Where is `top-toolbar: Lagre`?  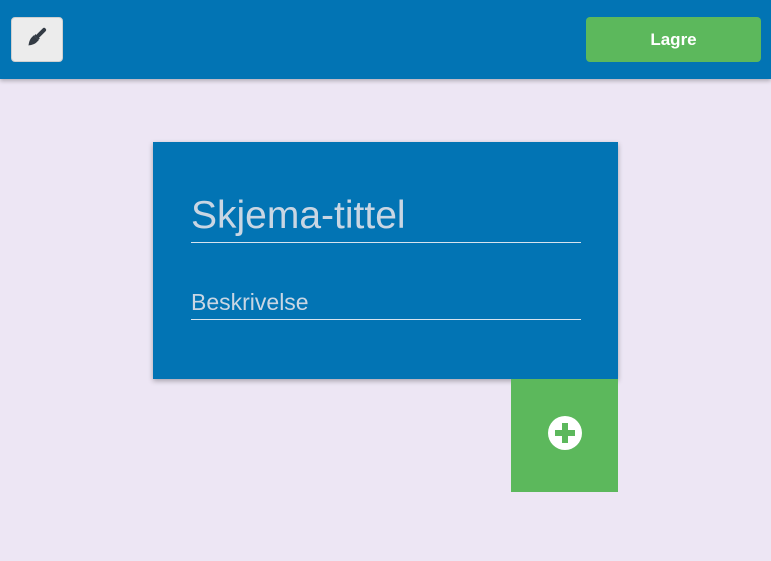
top-toolbar: Lagre is located at coordinates (385, 39).